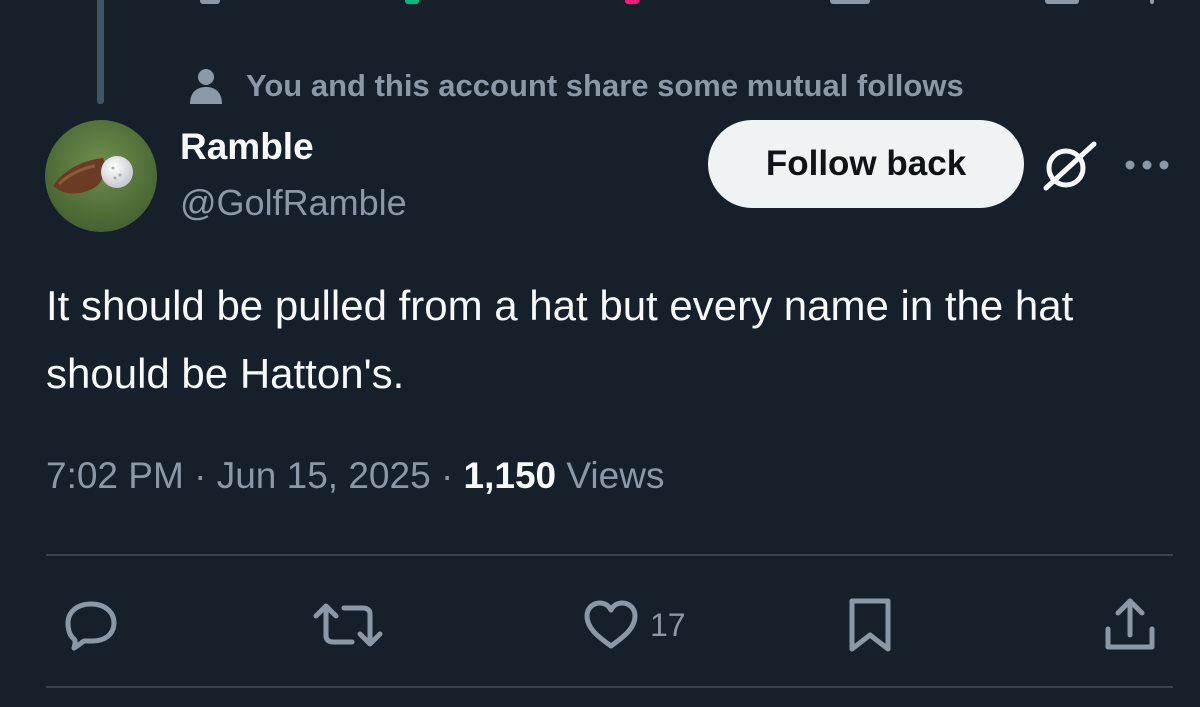 The height and width of the screenshot is (707, 1200). What do you see at coordinates (115, 475) in the screenshot?
I see `tweet-time: 7:02 PM` at bounding box center [115, 475].